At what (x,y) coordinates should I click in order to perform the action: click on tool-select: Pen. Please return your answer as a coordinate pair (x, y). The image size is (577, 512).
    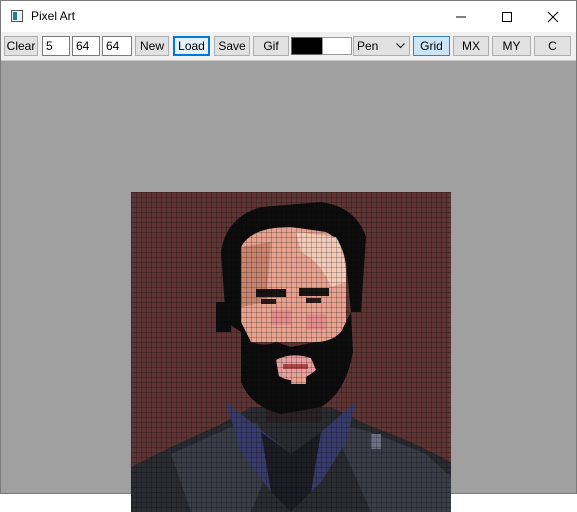
    Looking at the image, I should click on (381, 46).